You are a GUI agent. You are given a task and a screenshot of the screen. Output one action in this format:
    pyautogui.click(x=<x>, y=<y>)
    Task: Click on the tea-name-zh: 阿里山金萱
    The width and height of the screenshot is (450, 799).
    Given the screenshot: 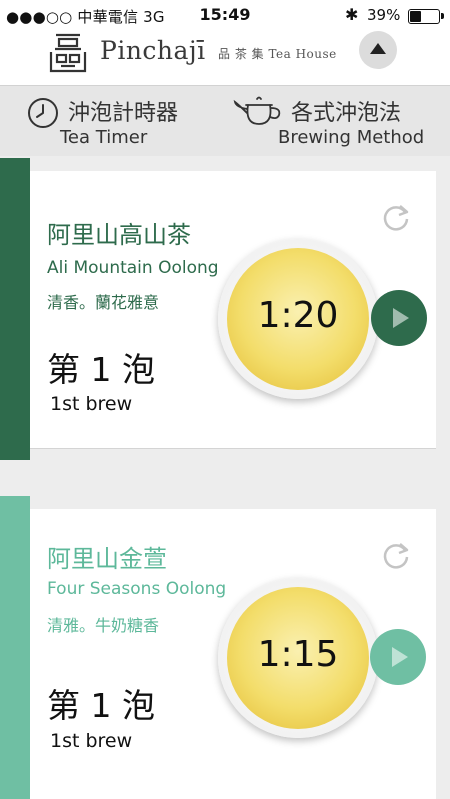 What is the action you would take?
    pyautogui.click(x=107, y=559)
    